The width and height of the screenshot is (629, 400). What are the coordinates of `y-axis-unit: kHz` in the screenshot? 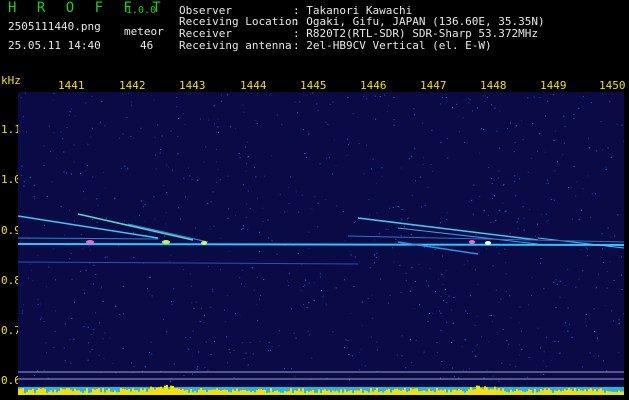 It's located at (11, 80).